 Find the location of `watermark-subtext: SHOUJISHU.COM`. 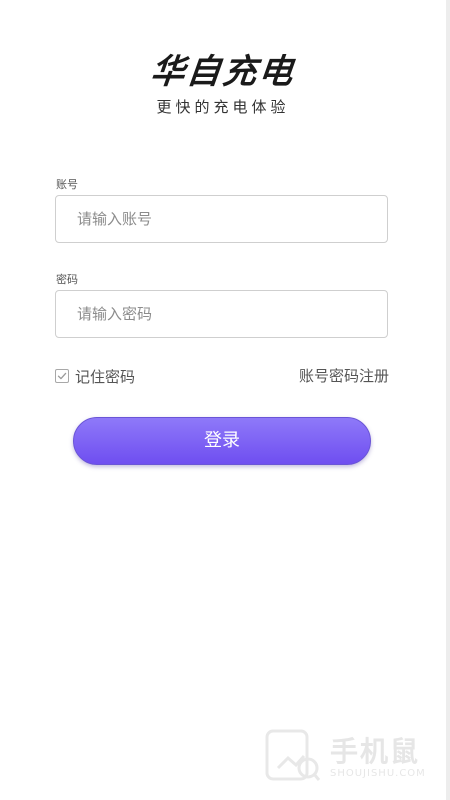

watermark-subtext: SHOUJISHU.COM is located at coordinates (378, 773).